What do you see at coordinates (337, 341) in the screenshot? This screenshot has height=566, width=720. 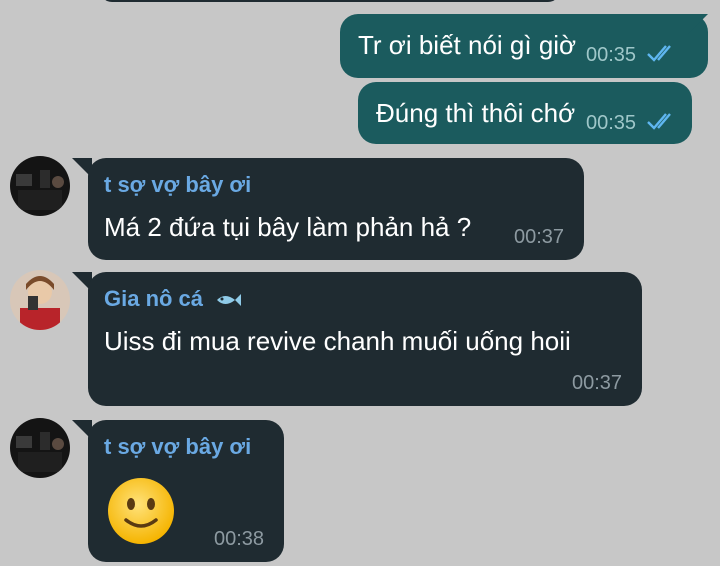 I see `message-text: Uiss đi mua revive chanh muối uống hoii` at bounding box center [337, 341].